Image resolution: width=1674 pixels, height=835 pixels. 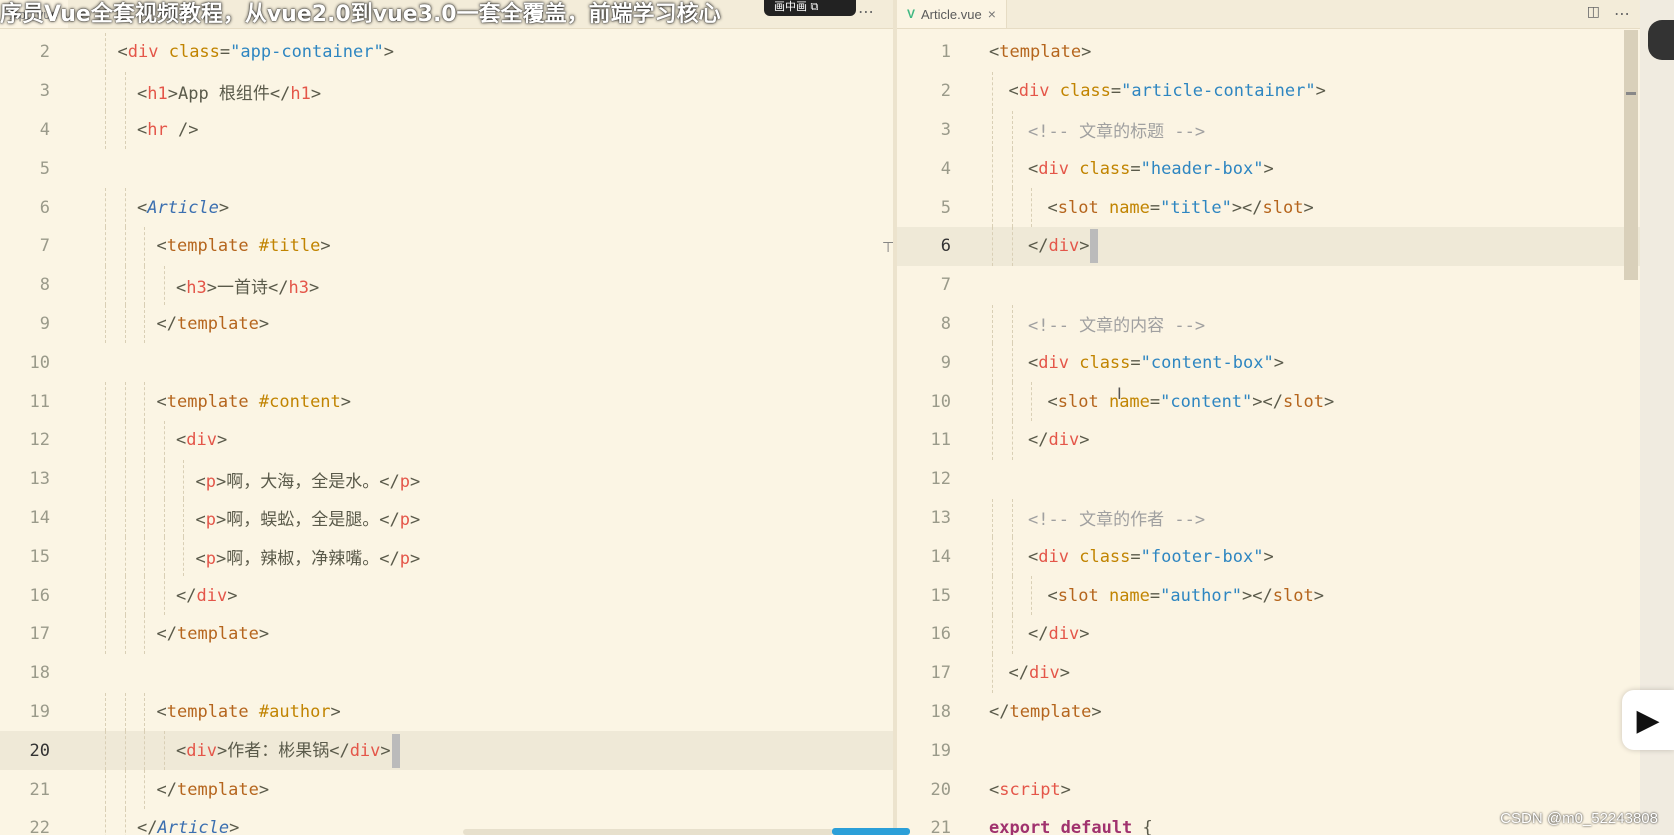 What do you see at coordinates (201, 750) in the screenshot?
I see `code-token: div` at bounding box center [201, 750].